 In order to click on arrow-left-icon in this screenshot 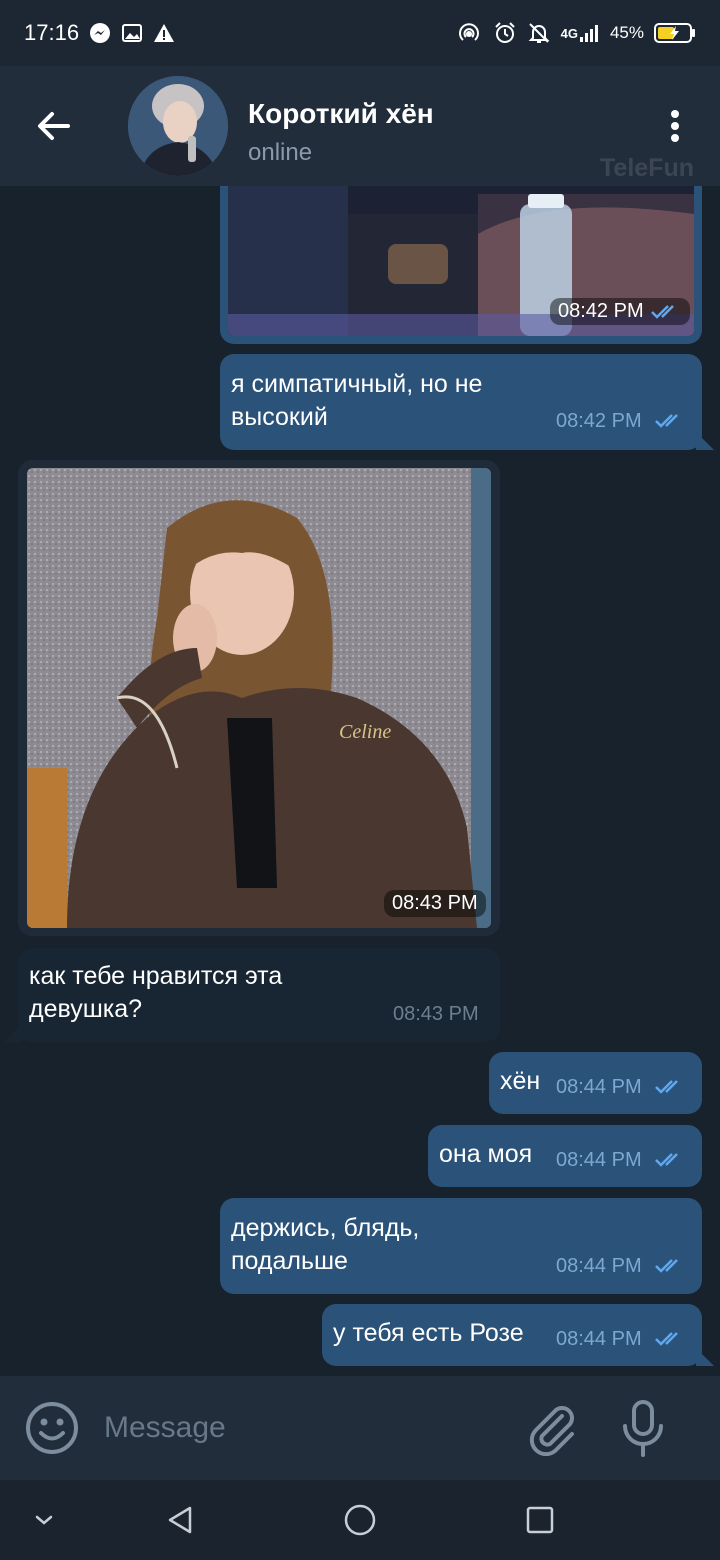, I will do `click(54, 126)`.